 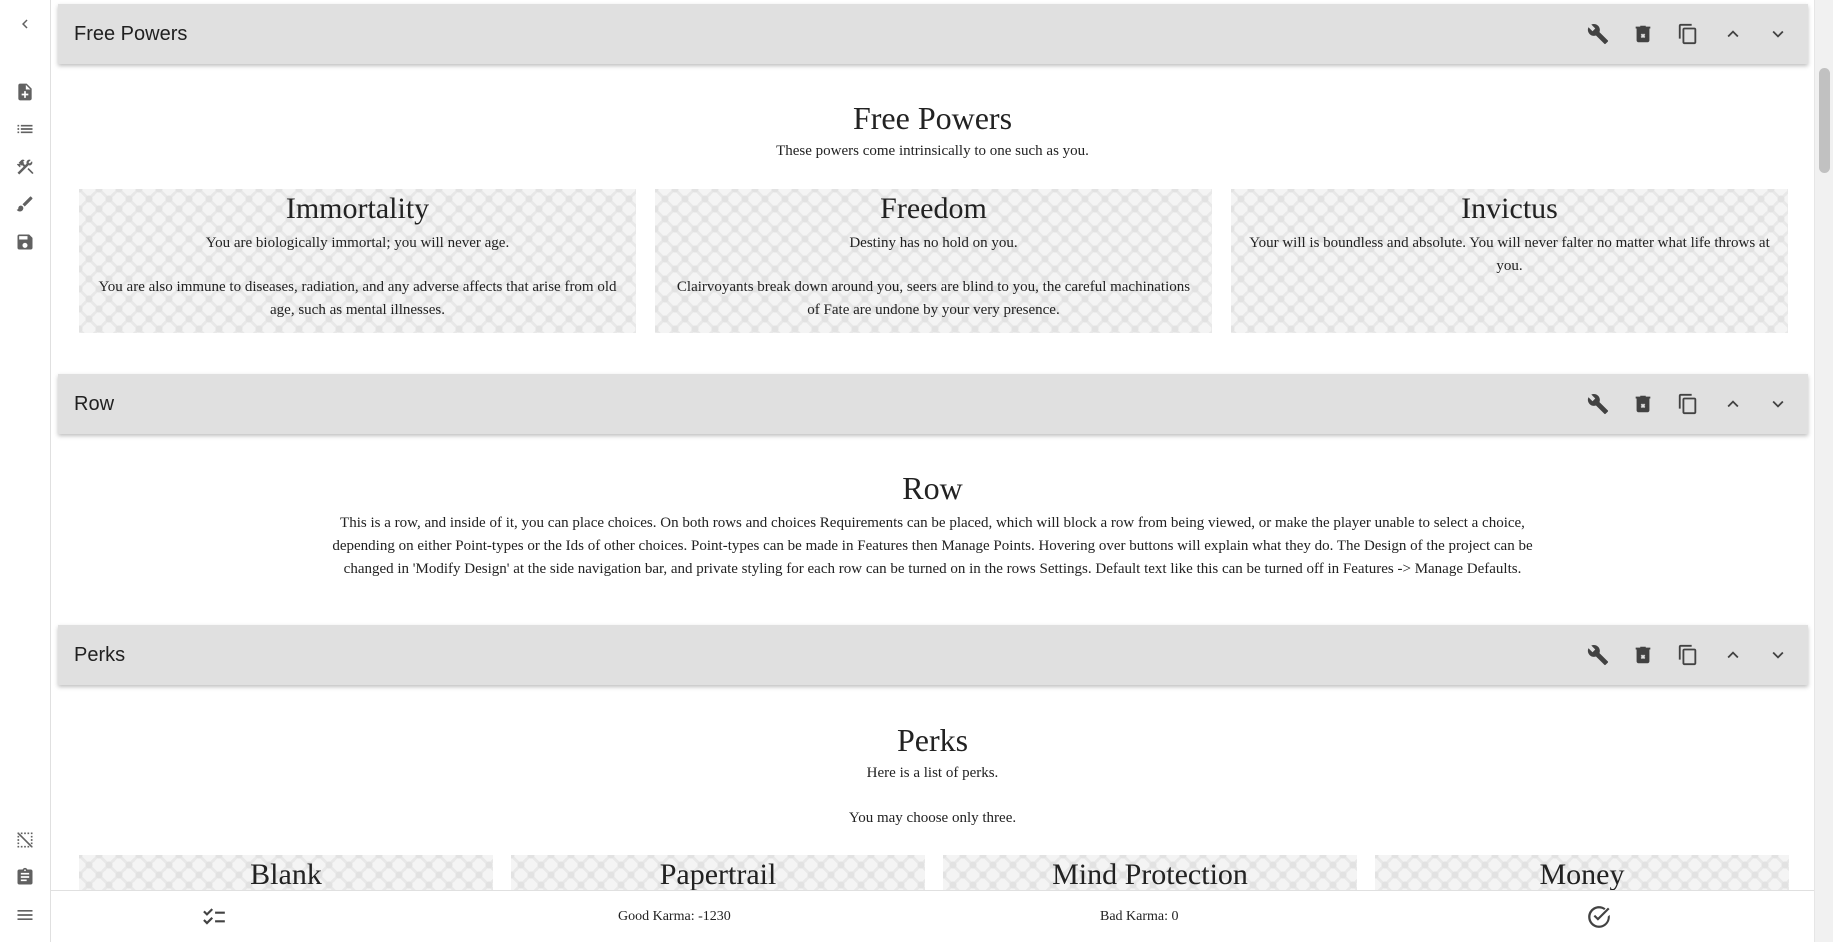 What do you see at coordinates (1824, 120) in the screenshot?
I see `scrollbar-thumb` at bounding box center [1824, 120].